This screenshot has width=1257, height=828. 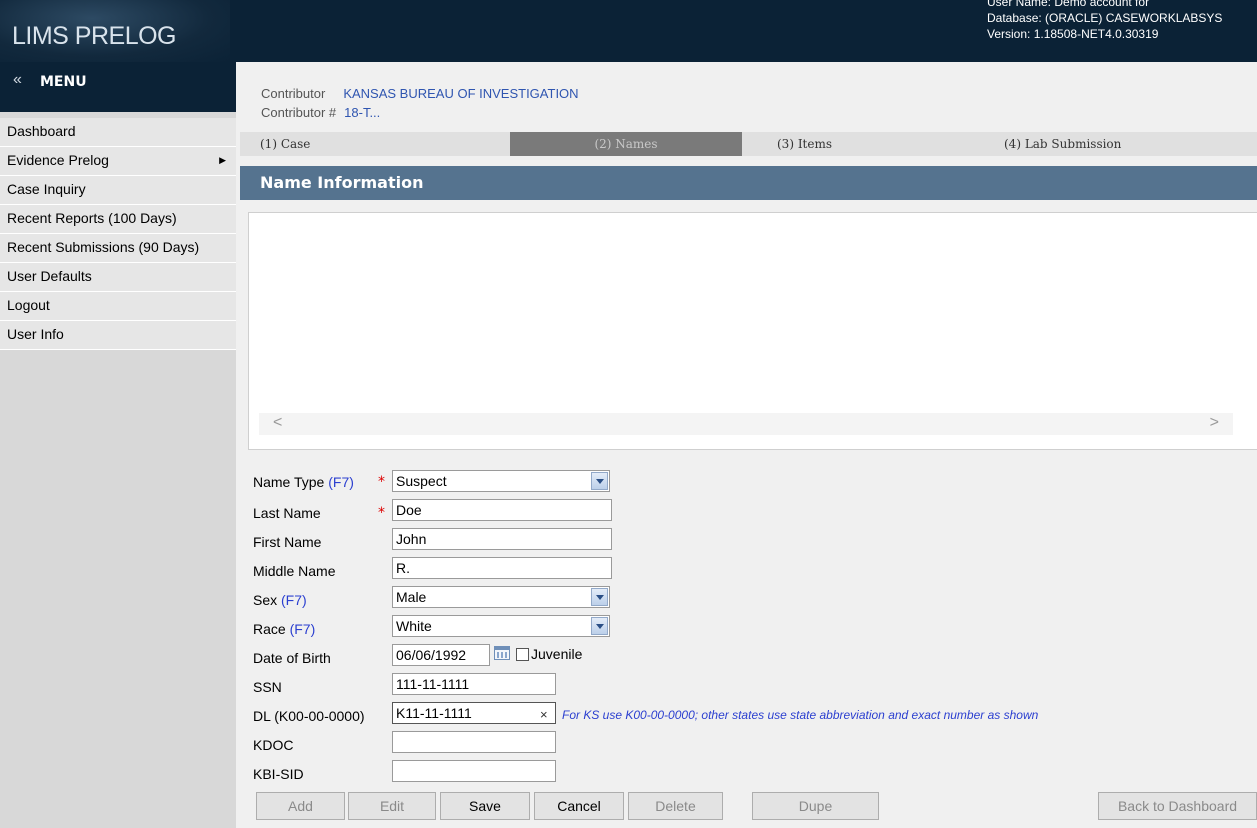 What do you see at coordinates (746, 424) in the screenshot?
I see `horizontal-scrollbar: < >` at bounding box center [746, 424].